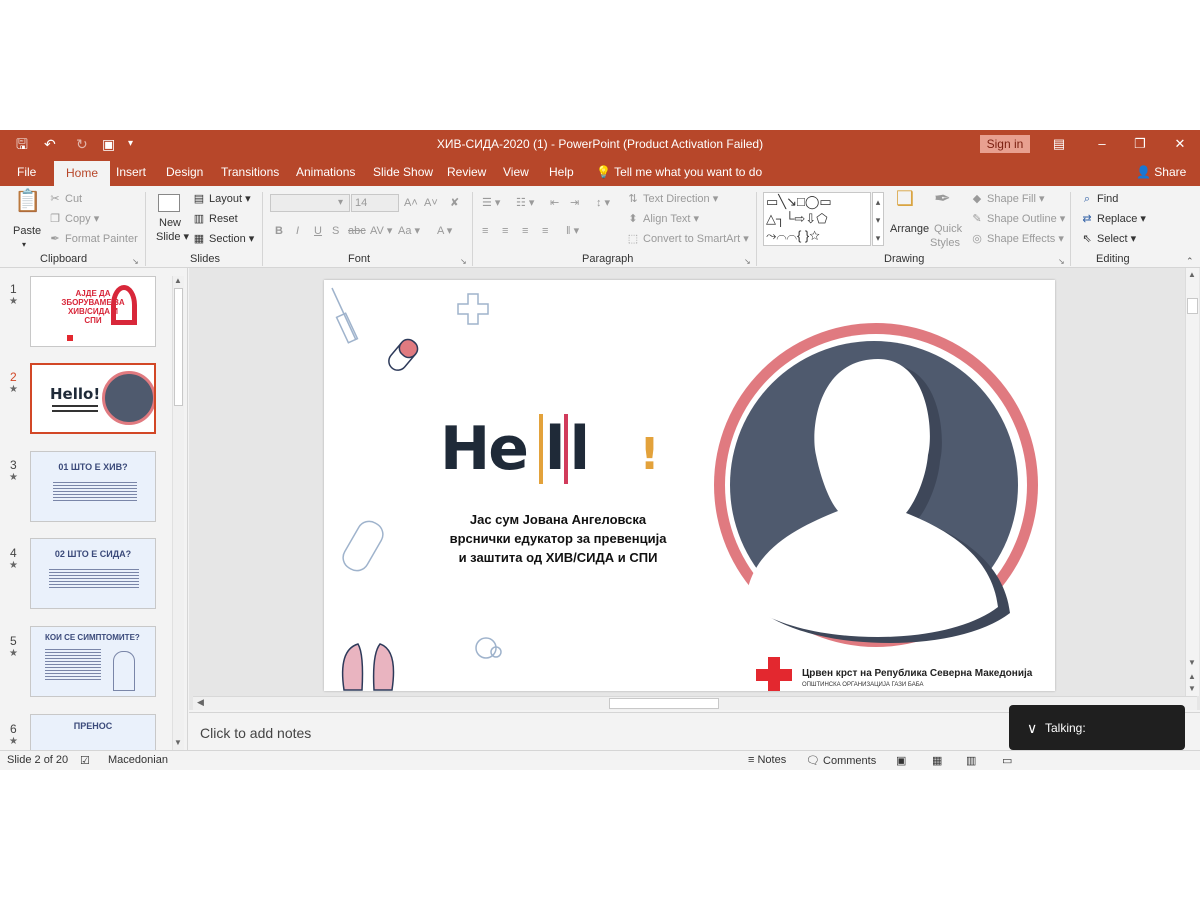 The width and height of the screenshot is (1200, 900). Describe the element at coordinates (178, 513) in the screenshot. I see `thumbnail-scrollbar: ▲ ▼` at that location.